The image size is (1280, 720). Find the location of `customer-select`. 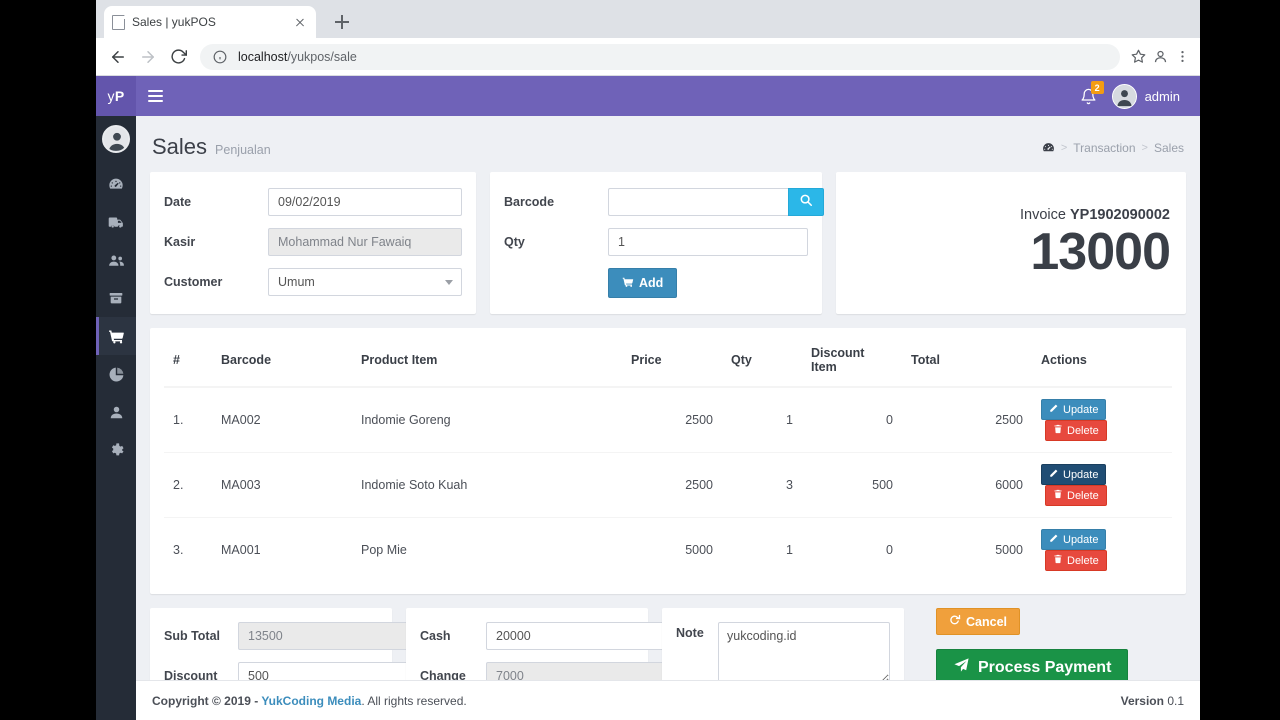

customer-select is located at coordinates (365, 282).